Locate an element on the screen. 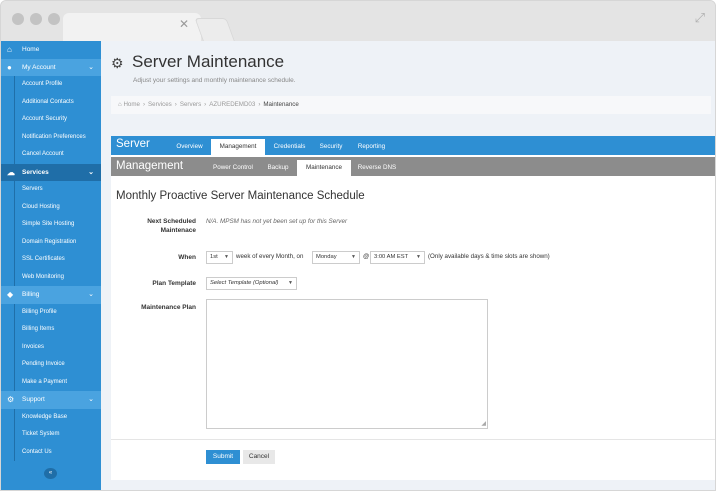 Image resolution: width=716 pixels, height=491 pixels. sidebar-item-pending-invoice: Pending Invoice is located at coordinates (57, 365).